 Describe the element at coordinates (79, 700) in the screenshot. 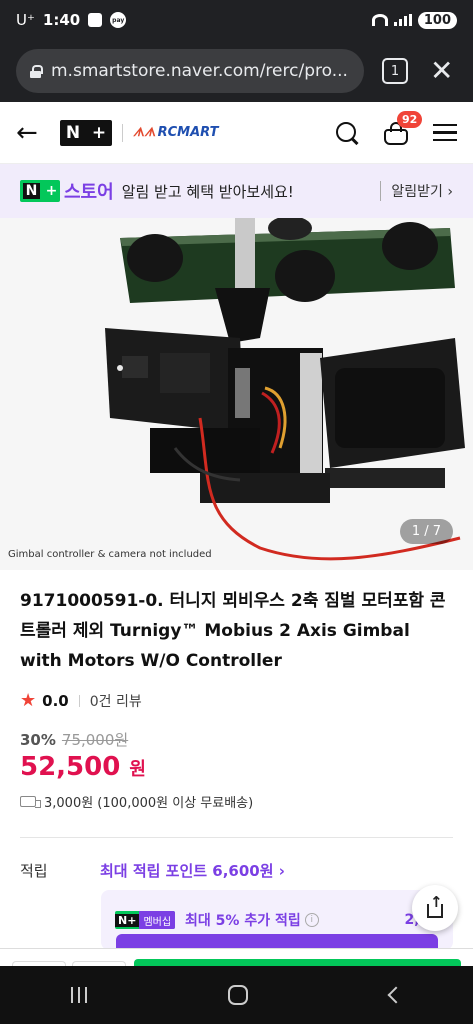

I see `rating-separator` at that location.